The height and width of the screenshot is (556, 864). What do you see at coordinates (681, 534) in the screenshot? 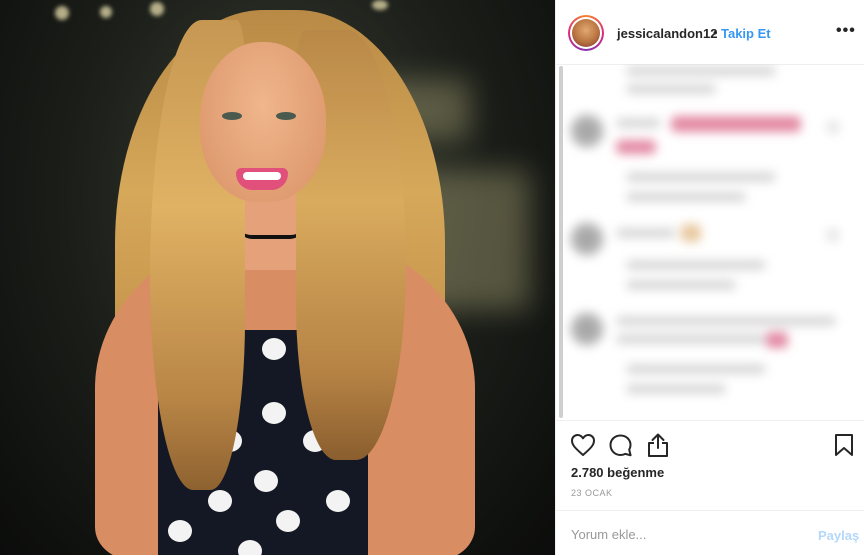
I see `comment-input` at bounding box center [681, 534].